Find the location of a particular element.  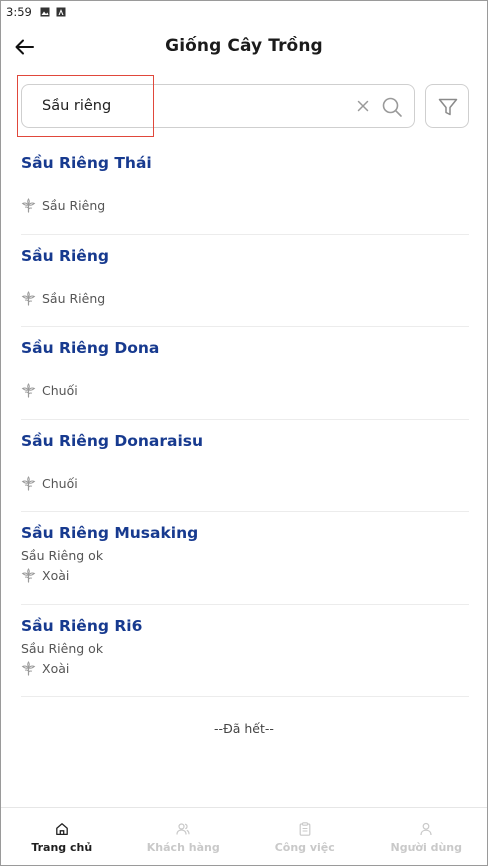

clipboard-icon is located at coordinates (305, 829).